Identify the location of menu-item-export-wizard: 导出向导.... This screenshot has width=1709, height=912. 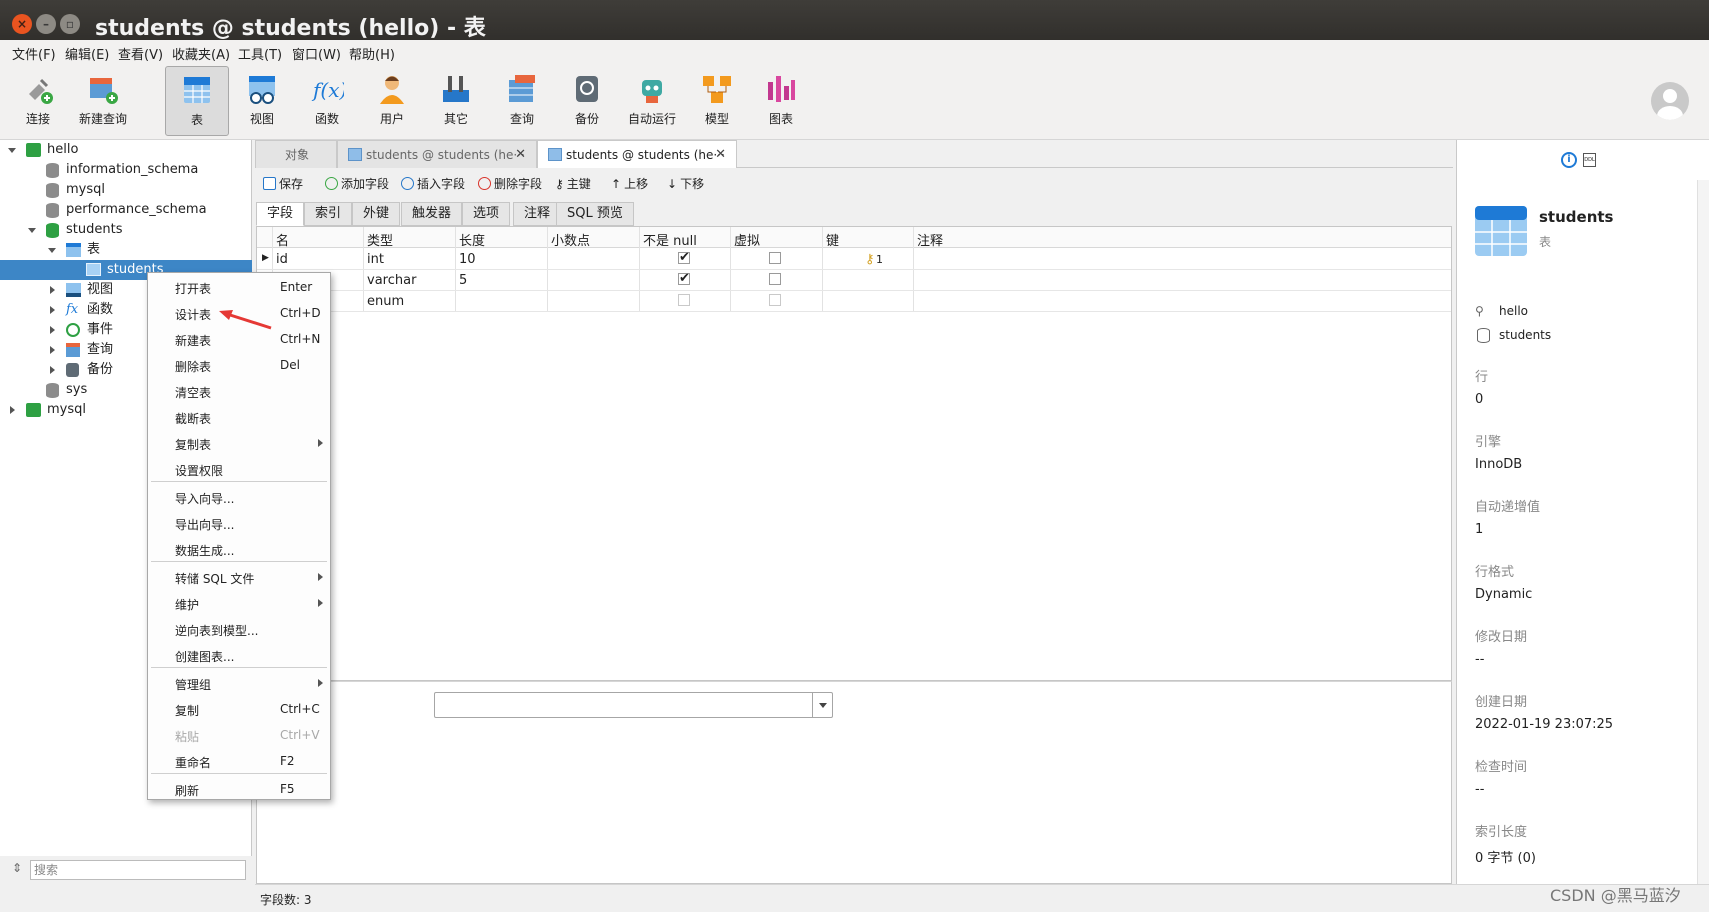
(239, 523).